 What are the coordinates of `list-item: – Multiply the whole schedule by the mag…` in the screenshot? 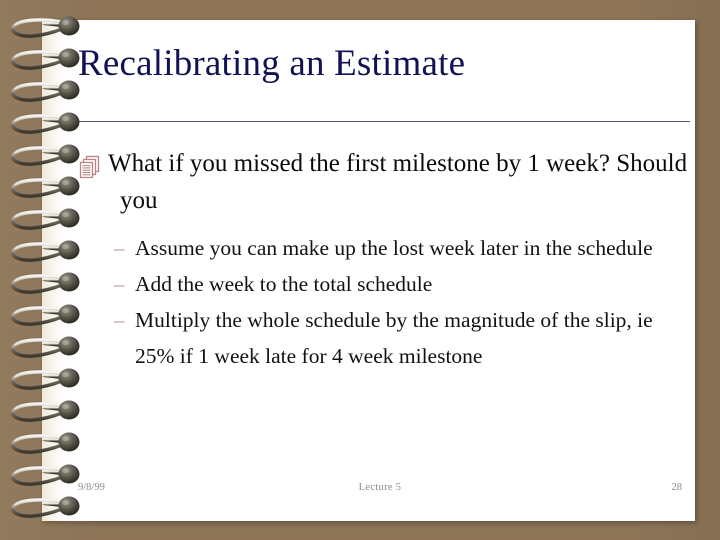 It's located at (403, 338).